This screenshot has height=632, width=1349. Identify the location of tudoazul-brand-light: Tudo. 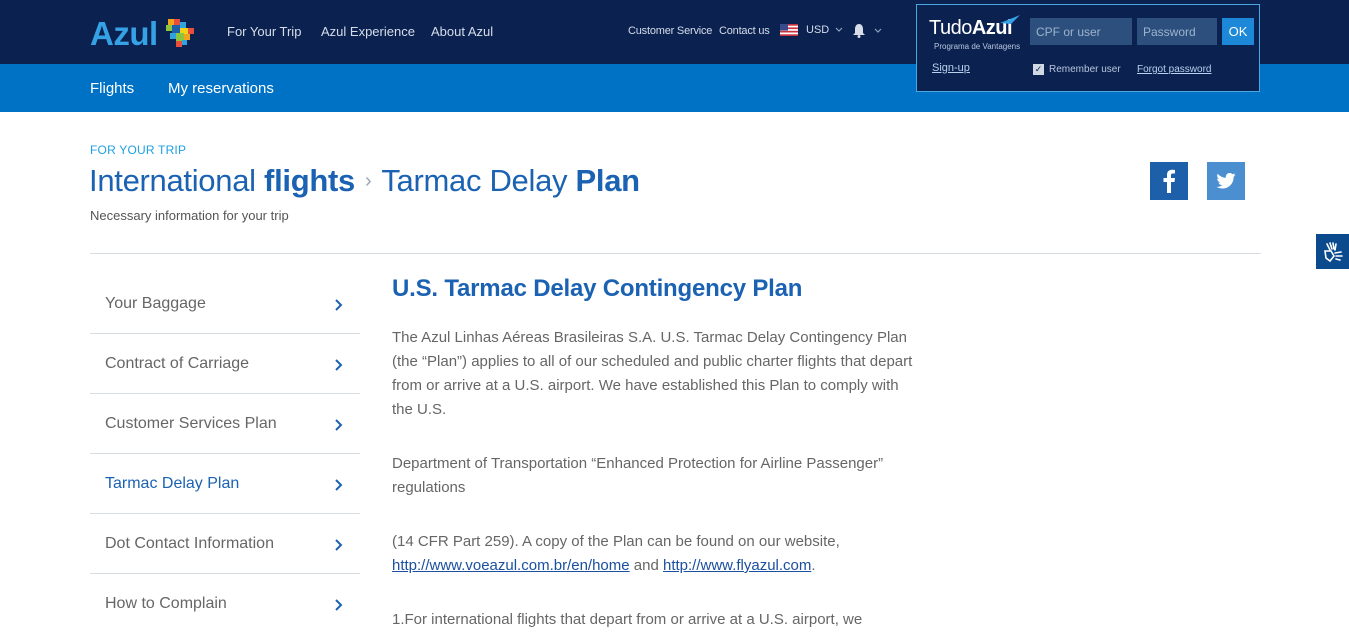
(950, 28).